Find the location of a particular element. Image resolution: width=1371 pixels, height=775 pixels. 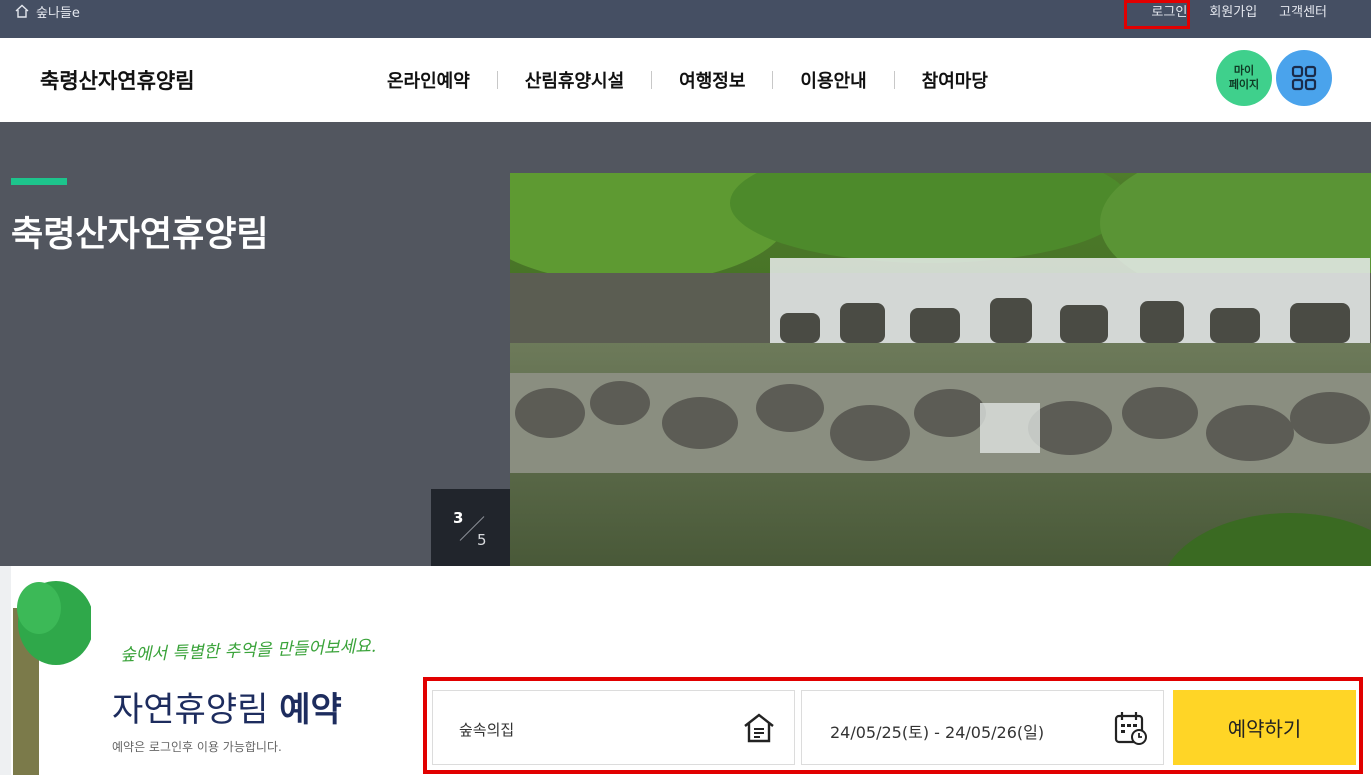

nav-travel-info: 여행정보 is located at coordinates (712, 80).